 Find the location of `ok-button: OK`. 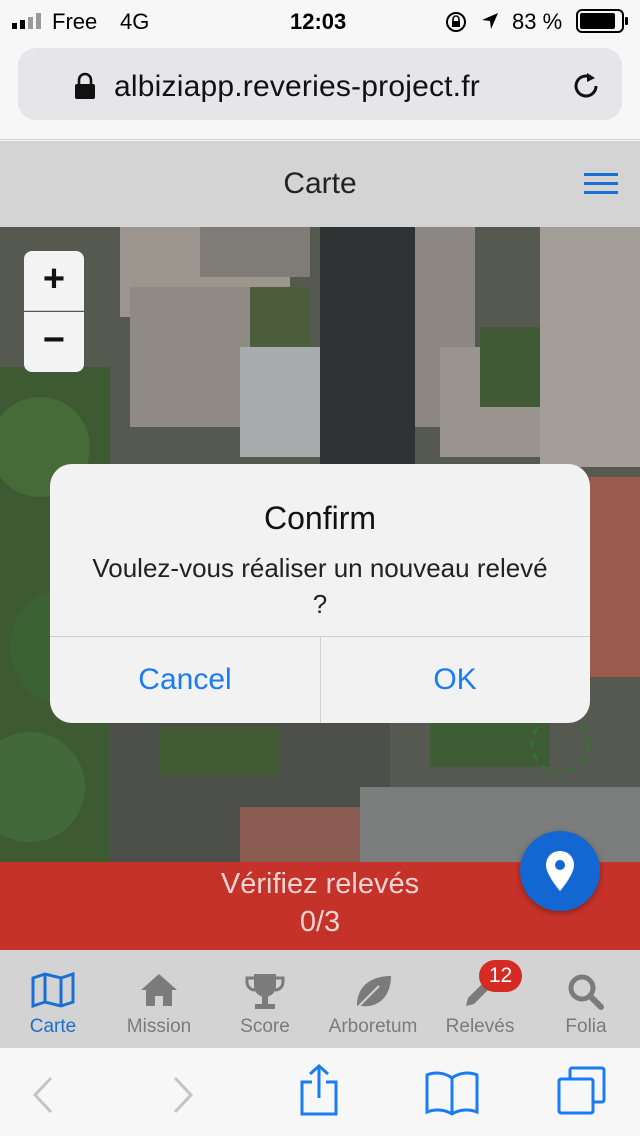

ok-button: OK is located at coordinates (455, 679).